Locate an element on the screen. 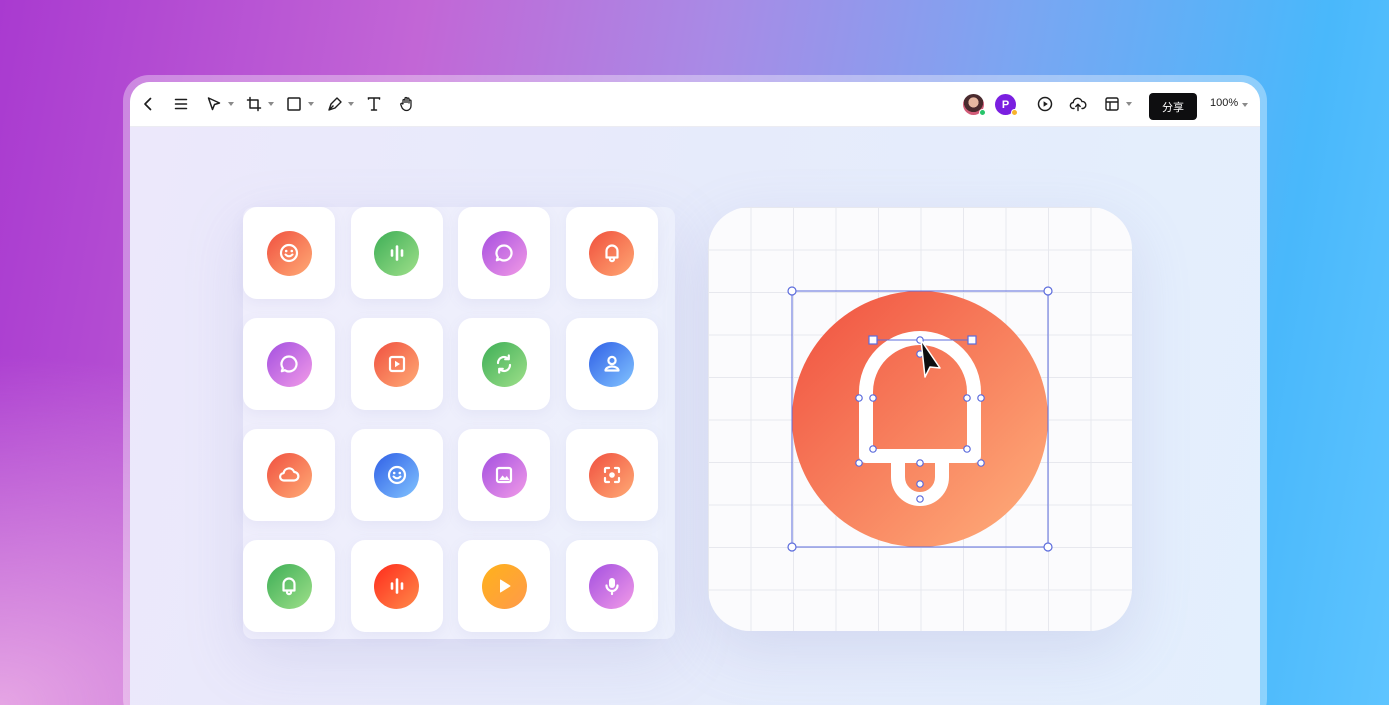 The height and width of the screenshot is (705, 1389). user-icon is located at coordinates (611, 364).